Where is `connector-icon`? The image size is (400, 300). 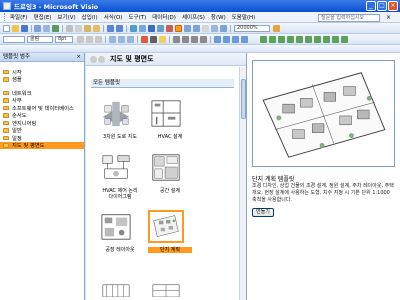
connector-icon is located at coordinates (160, 28).